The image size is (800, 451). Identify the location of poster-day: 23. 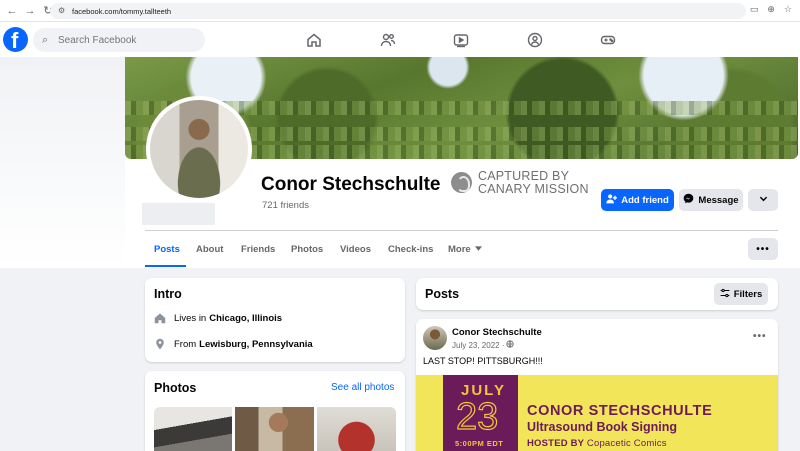
(477, 417).